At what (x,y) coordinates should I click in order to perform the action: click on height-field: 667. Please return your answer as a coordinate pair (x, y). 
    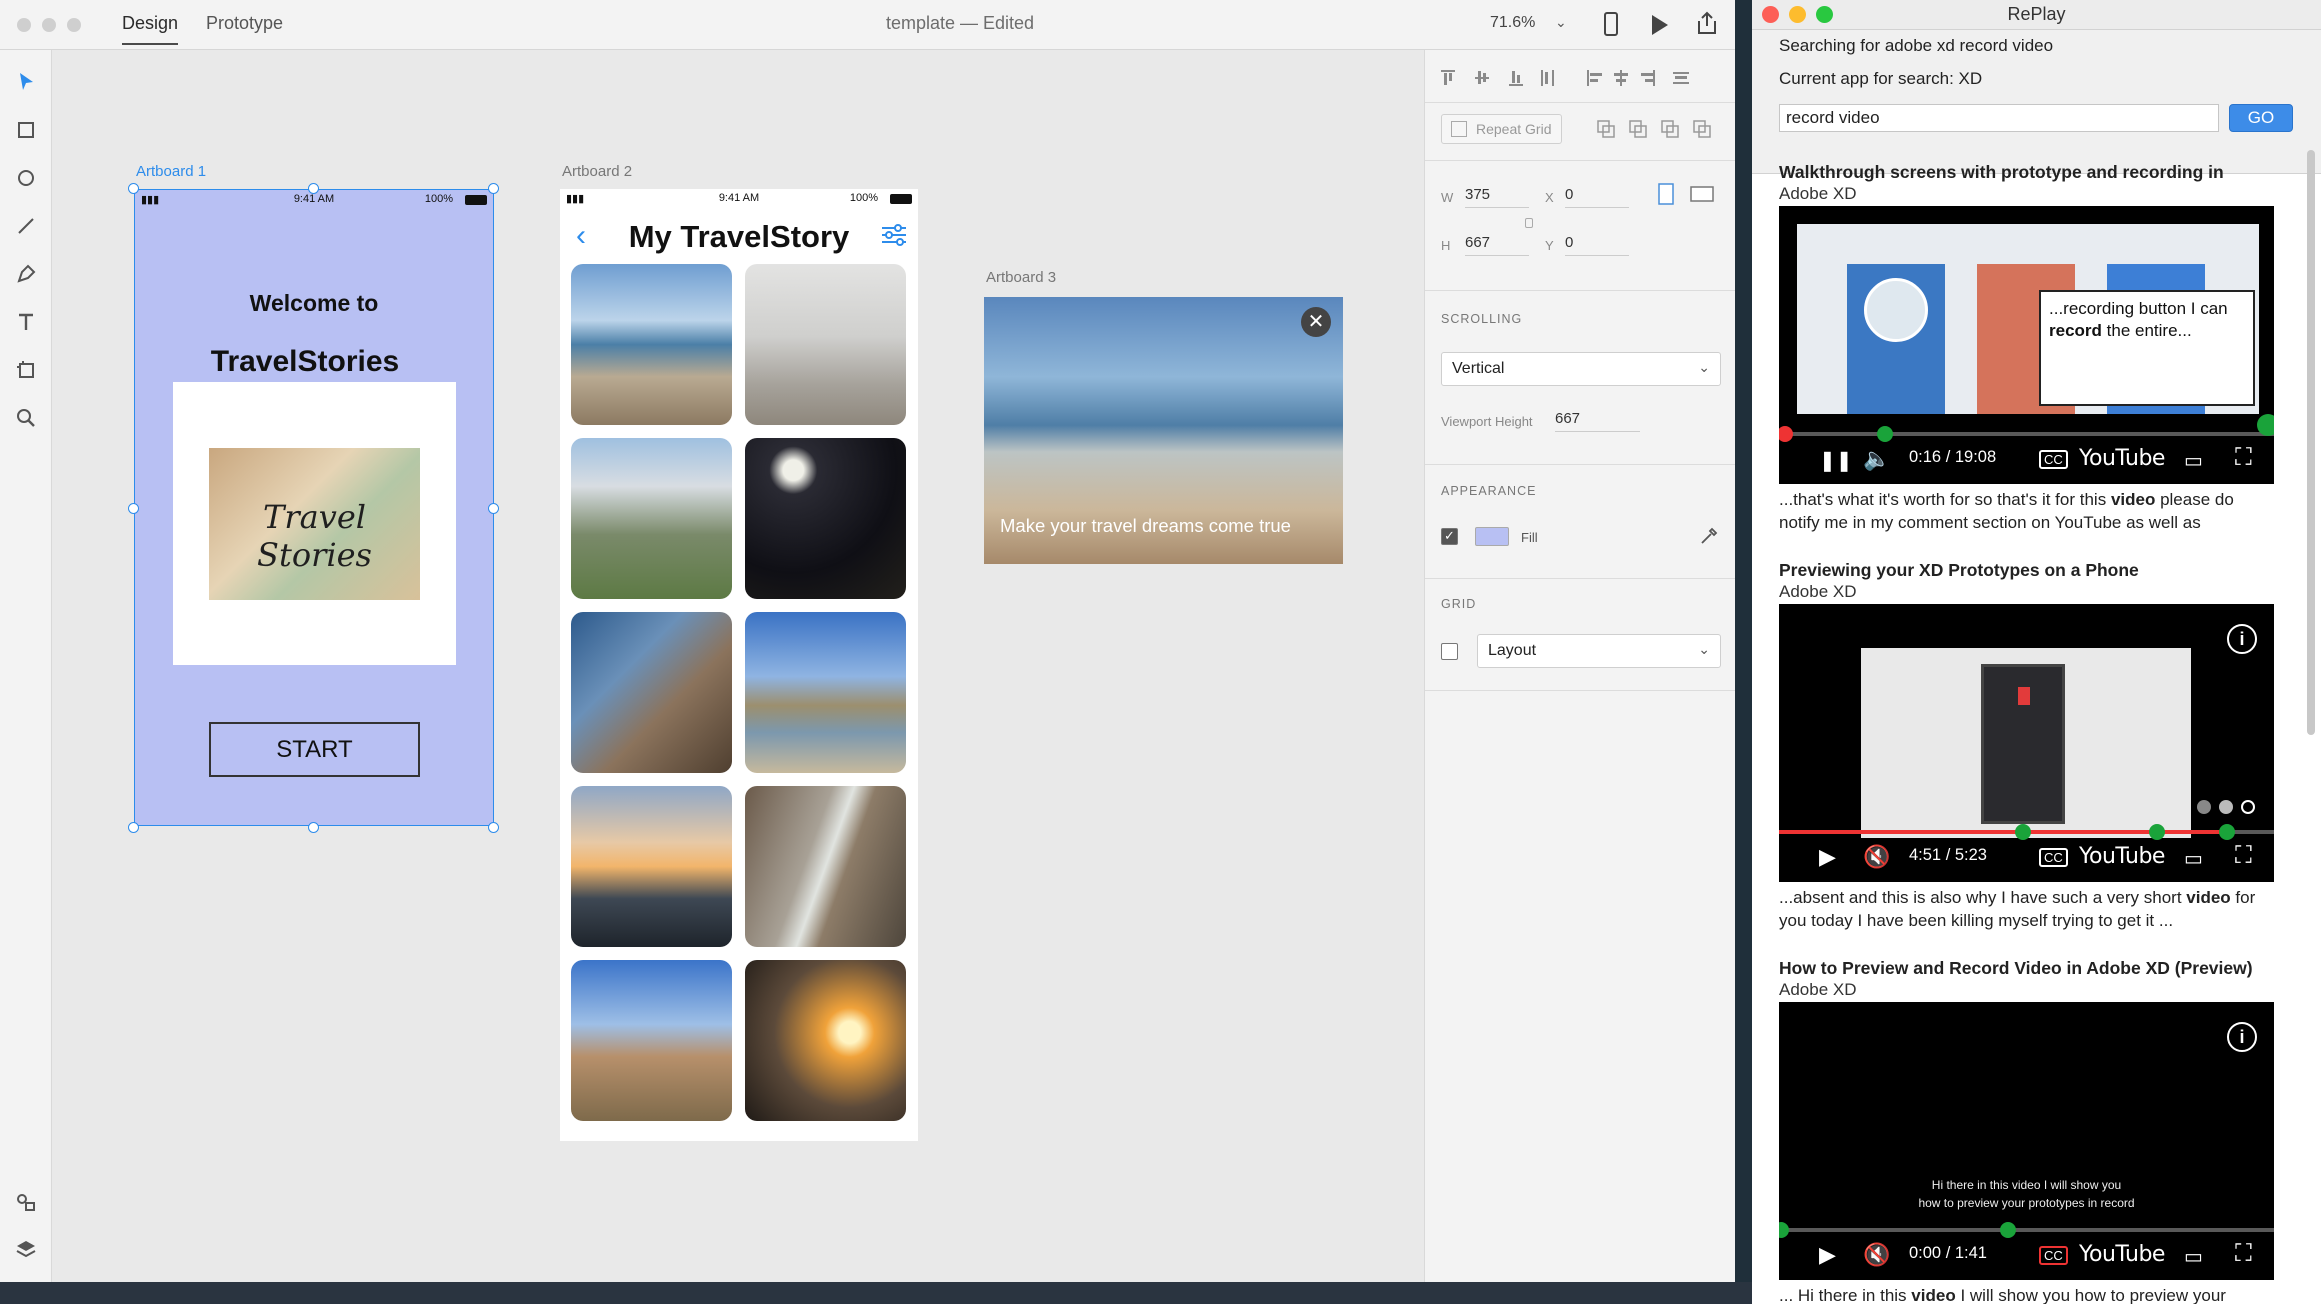
    Looking at the image, I should click on (1497, 245).